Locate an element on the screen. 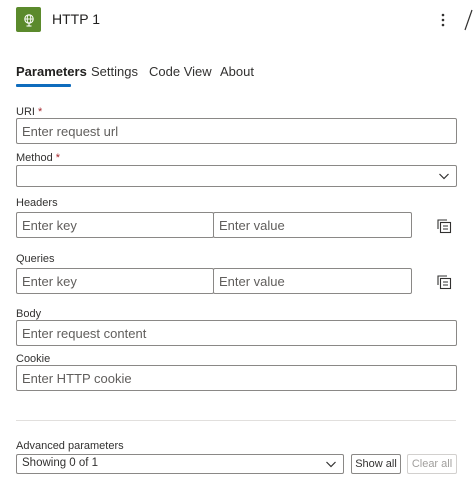 The height and width of the screenshot is (488, 474). more-options-button is located at coordinates (443, 20).